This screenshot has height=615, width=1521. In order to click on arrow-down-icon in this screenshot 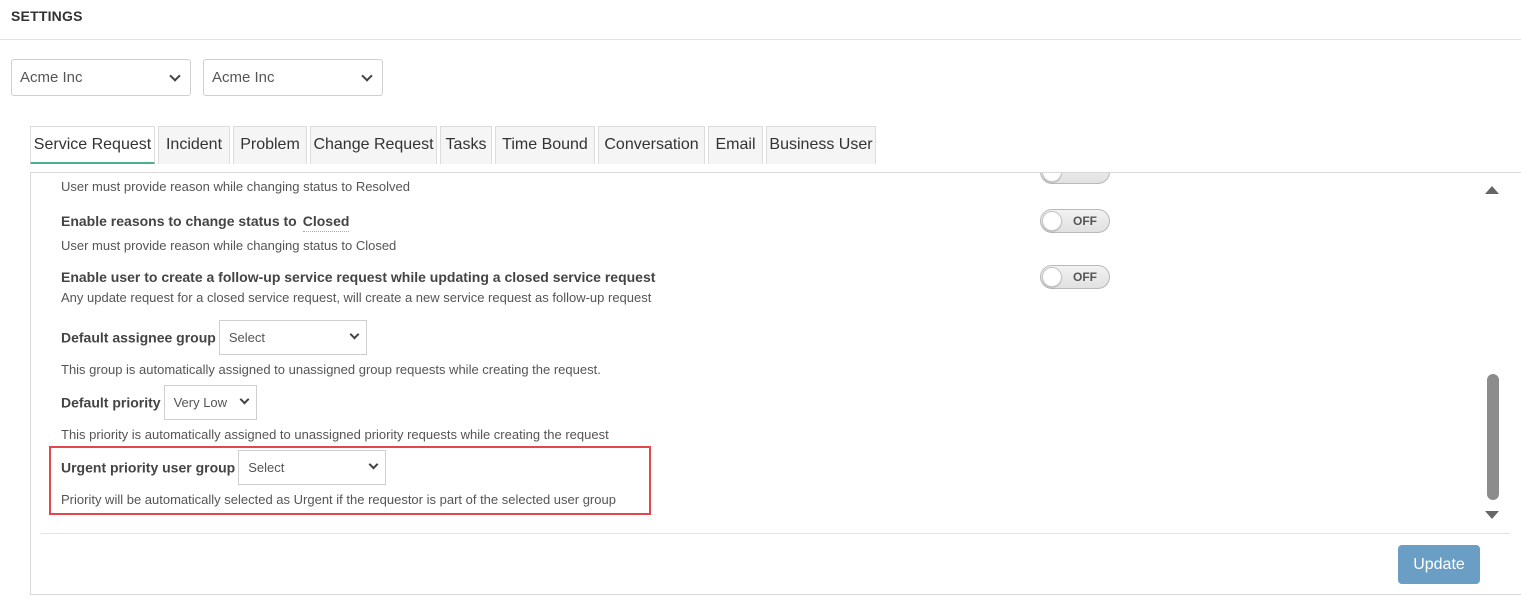, I will do `click(1492, 515)`.